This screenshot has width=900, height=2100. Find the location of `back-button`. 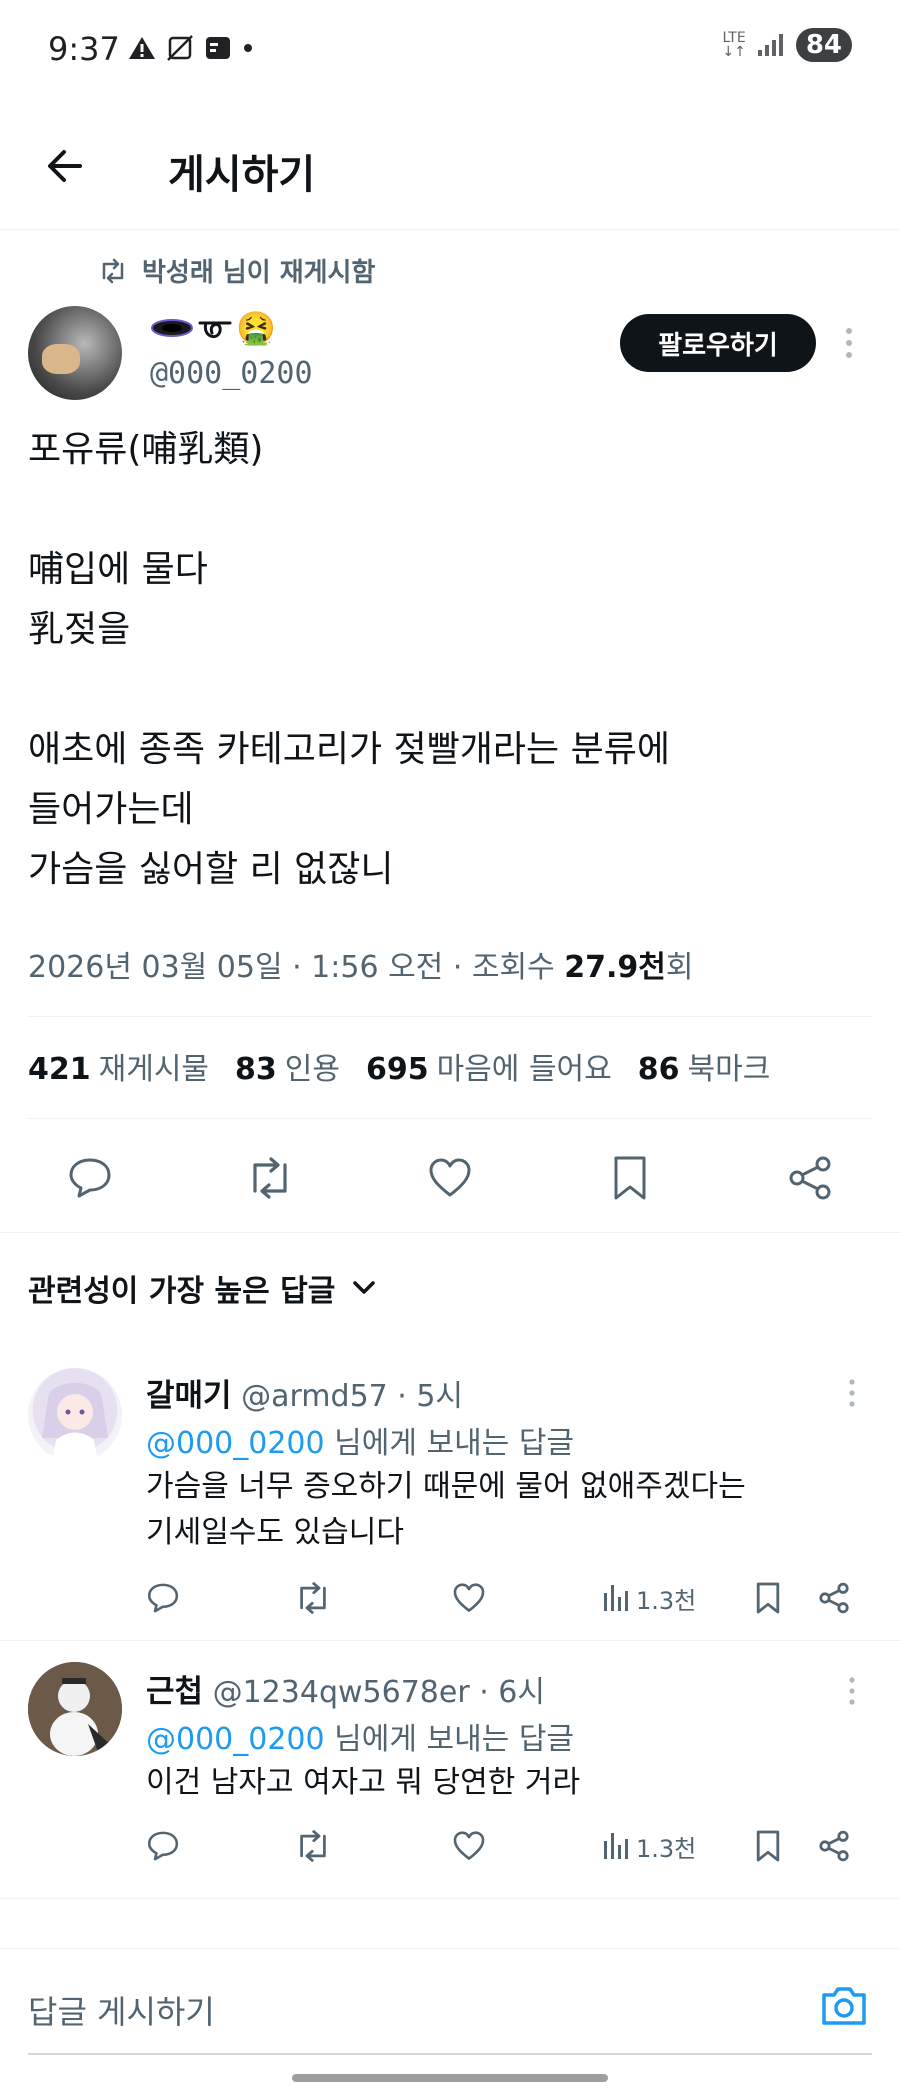

back-button is located at coordinates (66, 166).